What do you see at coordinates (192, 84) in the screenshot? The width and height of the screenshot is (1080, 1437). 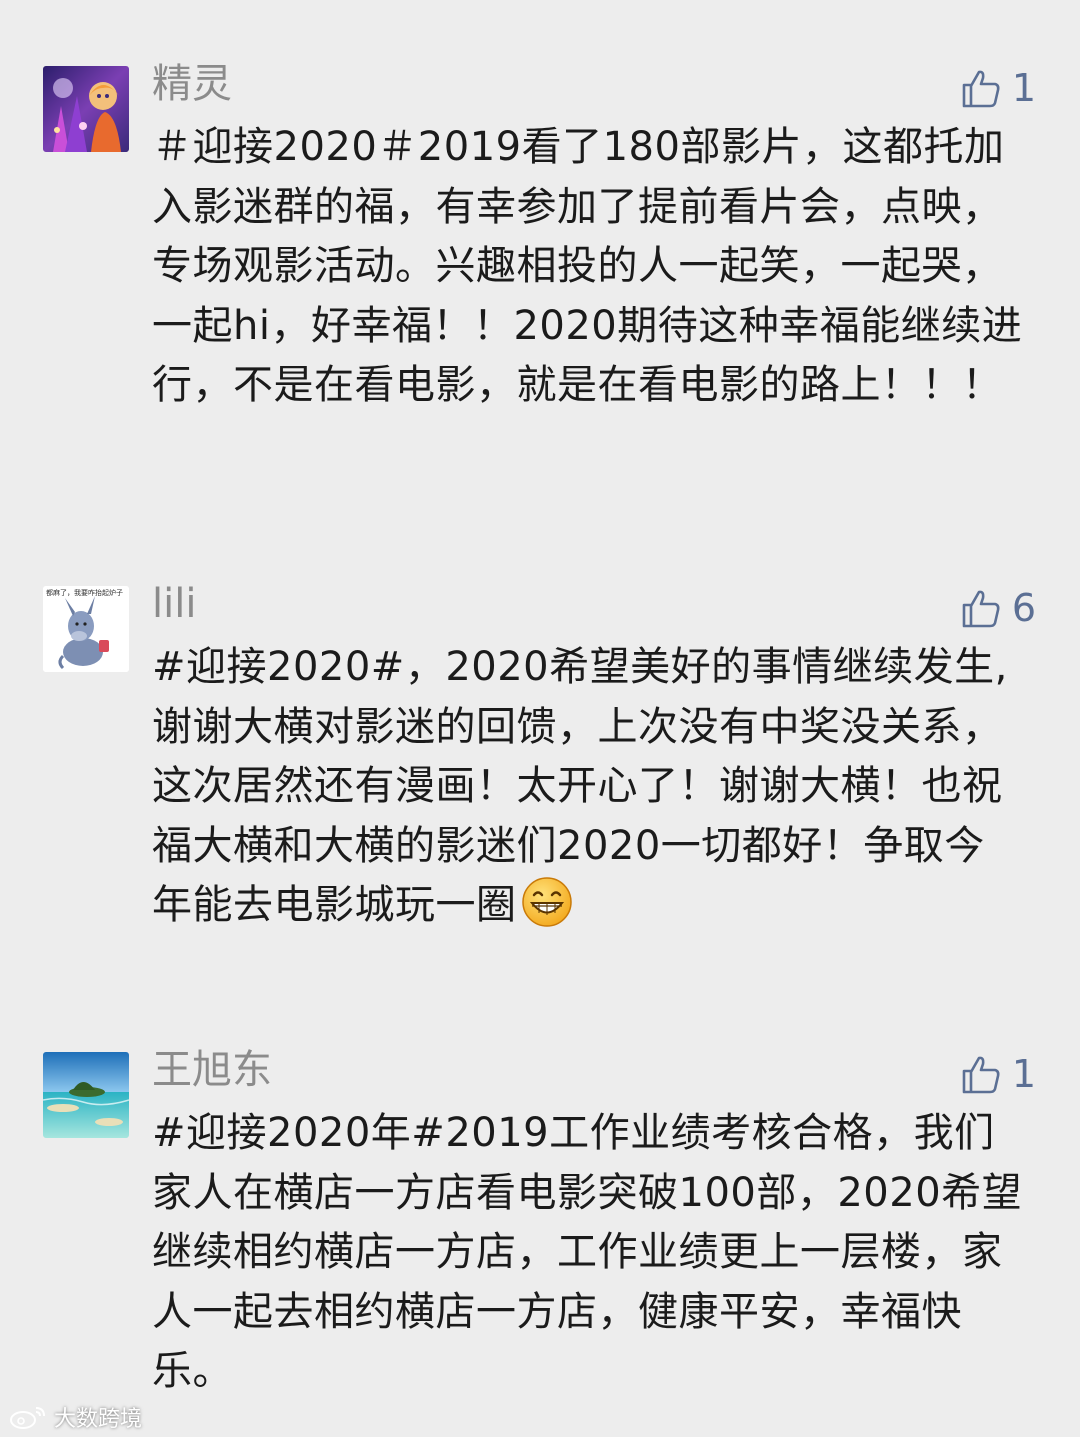 I see `commenter-name: 精灵` at bounding box center [192, 84].